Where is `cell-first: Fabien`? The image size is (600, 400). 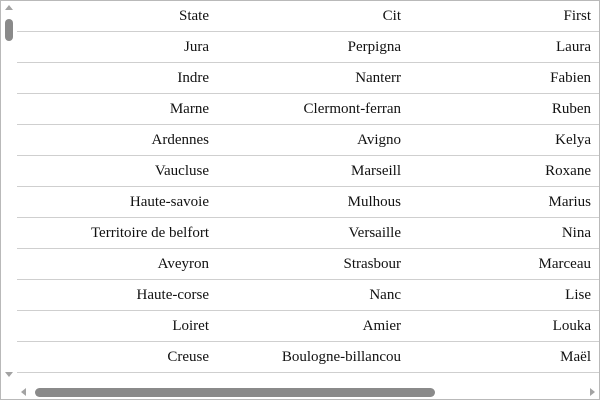
cell-first: Fabien is located at coordinates (570, 78).